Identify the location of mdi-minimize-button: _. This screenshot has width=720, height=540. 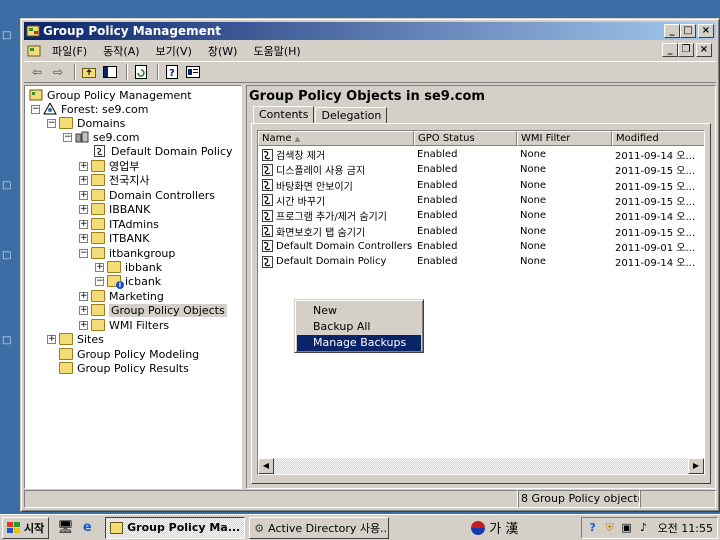
(670, 50).